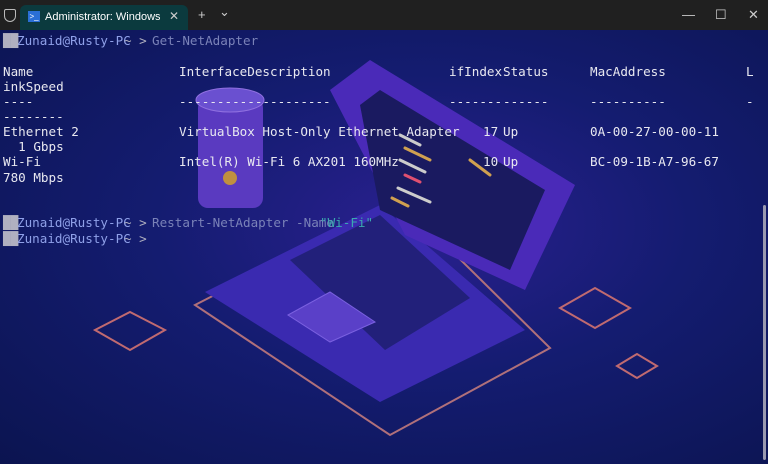 The image size is (768, 464). Describe the element at coordinates (41, 131) in the screenshot. I see `terminal-text: Ethernet 2` at that location.